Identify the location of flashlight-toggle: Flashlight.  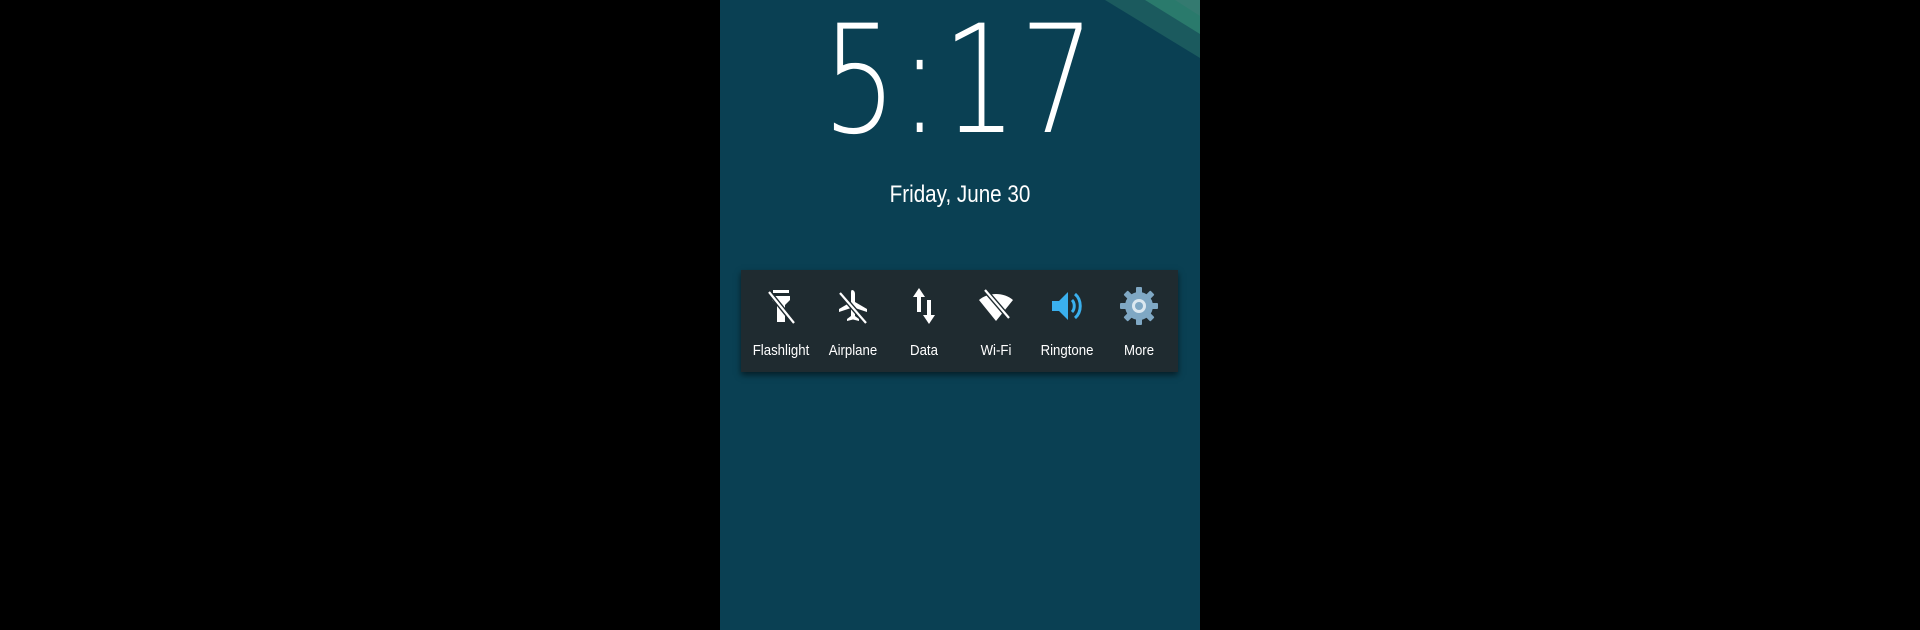
(781, 321).